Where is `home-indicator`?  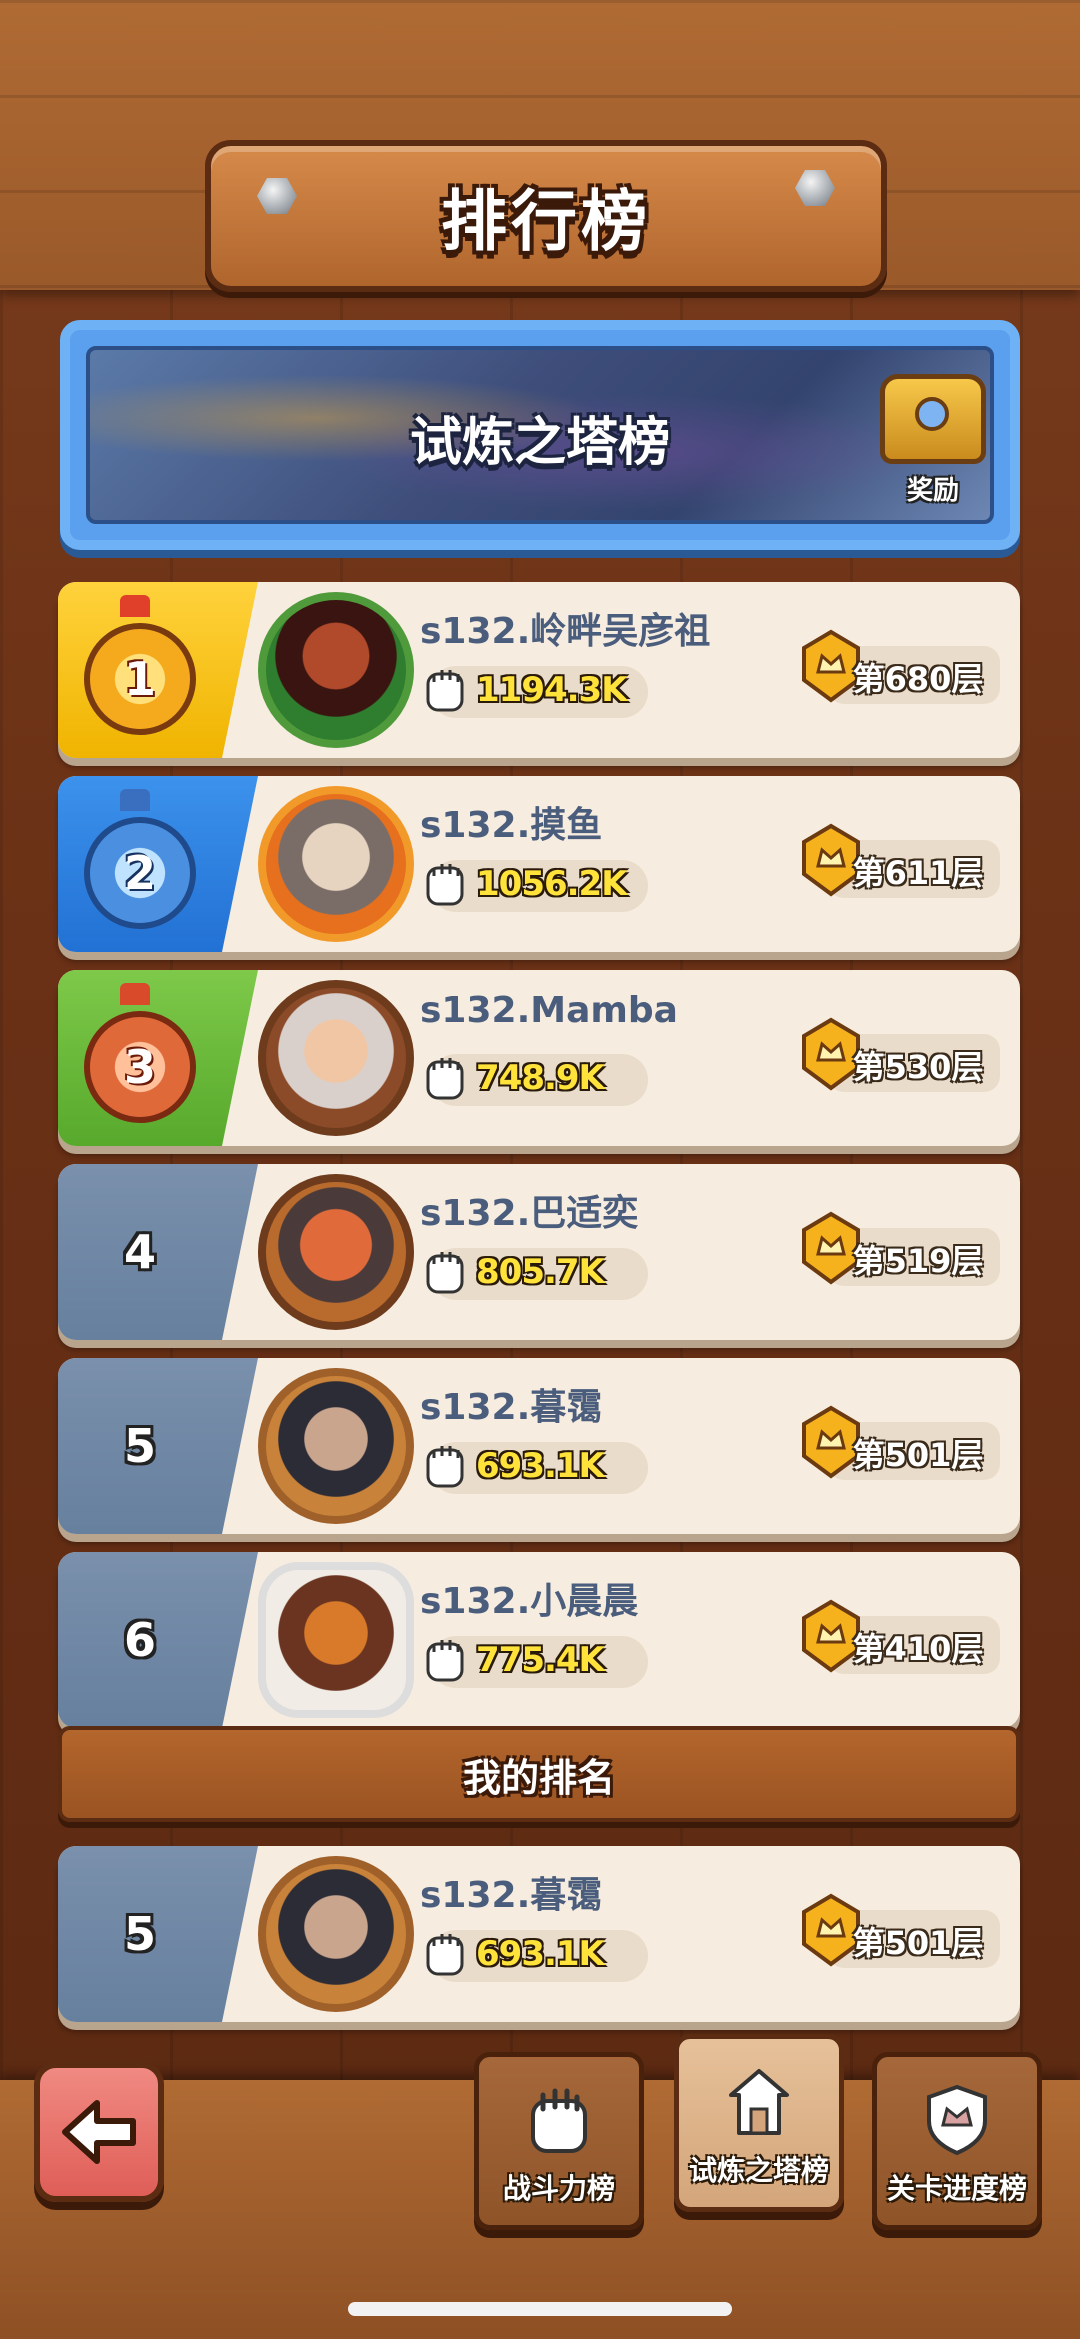
home-indicator is located at coordinates (540, 2309).